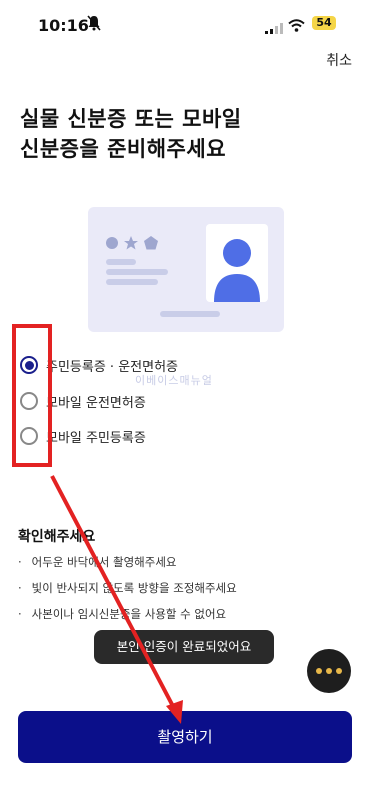  I want to click on list-item: · 어두운 바닥에서 촬영해주세요, so click(97, 562).